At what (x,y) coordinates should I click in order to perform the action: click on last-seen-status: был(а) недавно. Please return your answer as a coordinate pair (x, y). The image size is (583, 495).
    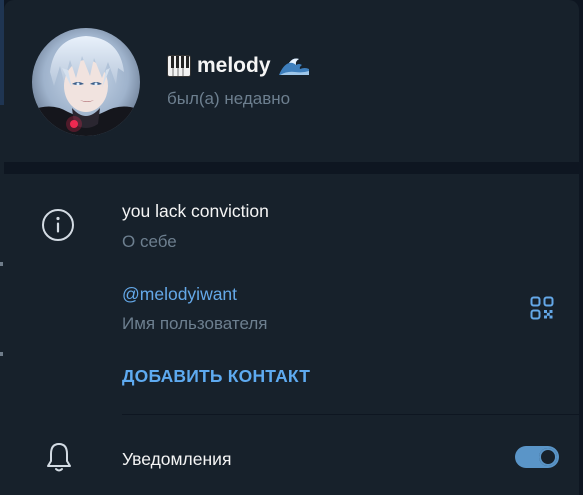
    Looking at the image, I should click on (229, 98).